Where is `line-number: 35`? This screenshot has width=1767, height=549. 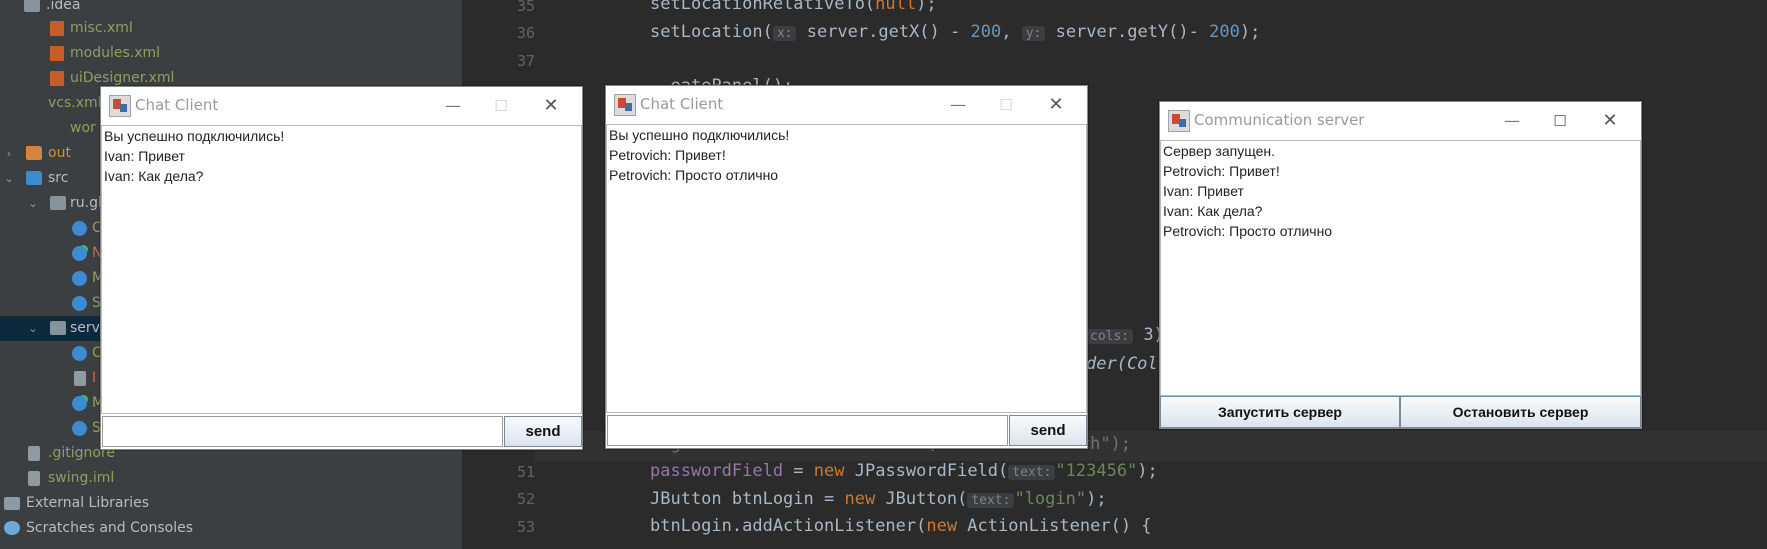
line-number: 35 is located at coordinates (525, 7).